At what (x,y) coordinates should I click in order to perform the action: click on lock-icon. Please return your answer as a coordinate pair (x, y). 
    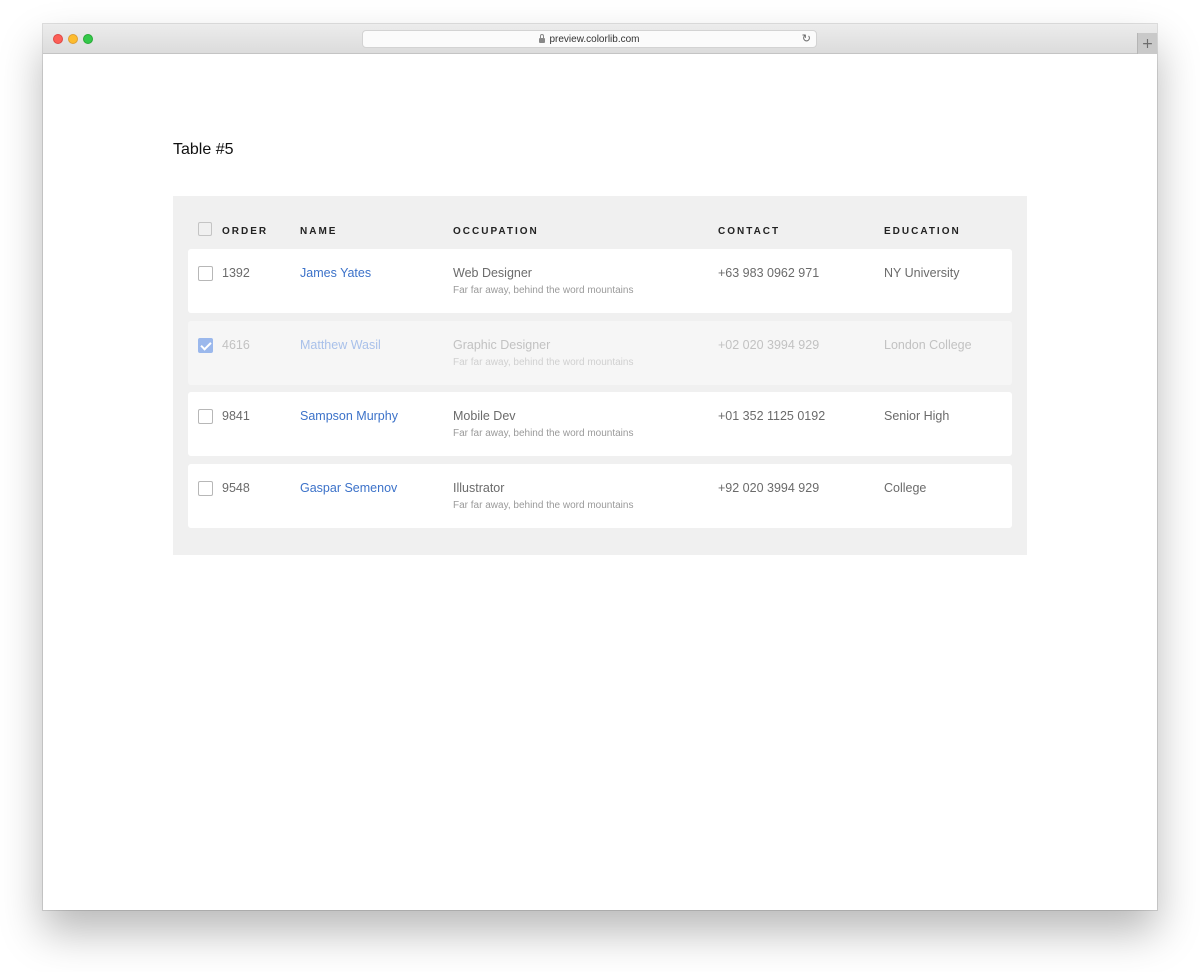
    Looking at the image, I should click on (542, 38).